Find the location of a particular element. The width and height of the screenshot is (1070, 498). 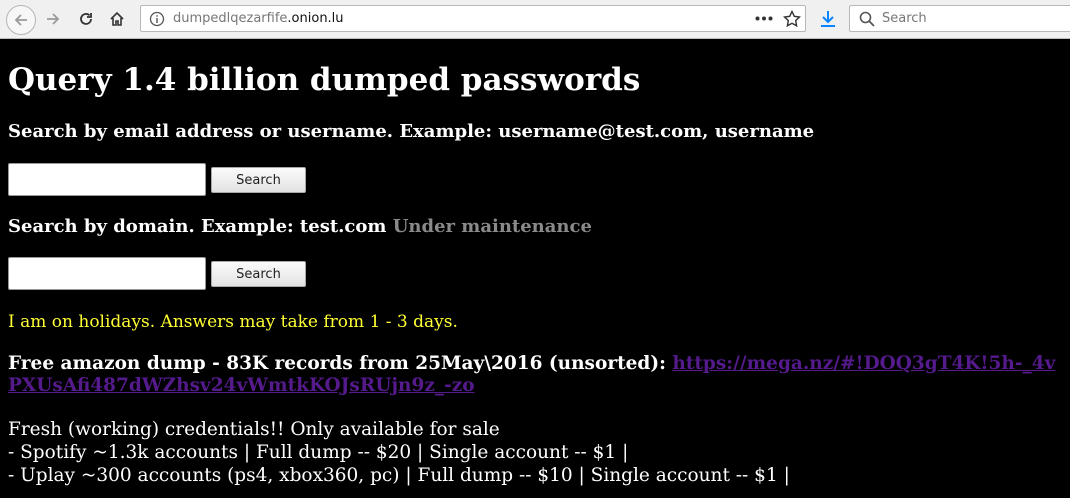

reload-button is located at coordinates (86, 19).